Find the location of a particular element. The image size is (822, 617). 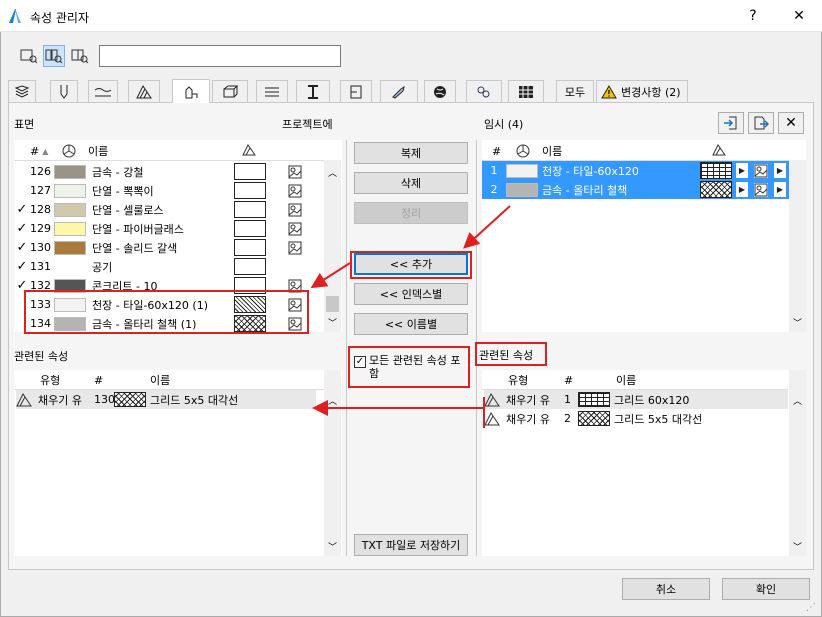

resize-grip-icon: ⋰ is located at coordinates (812, 608).